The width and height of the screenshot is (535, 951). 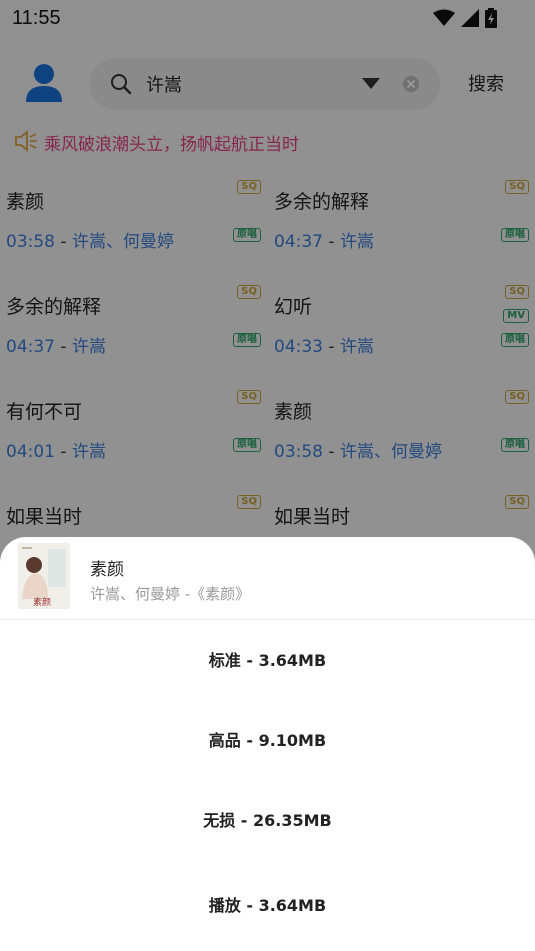 I want to click on album-cover-title: 素颜, so click(x=42, y=603).